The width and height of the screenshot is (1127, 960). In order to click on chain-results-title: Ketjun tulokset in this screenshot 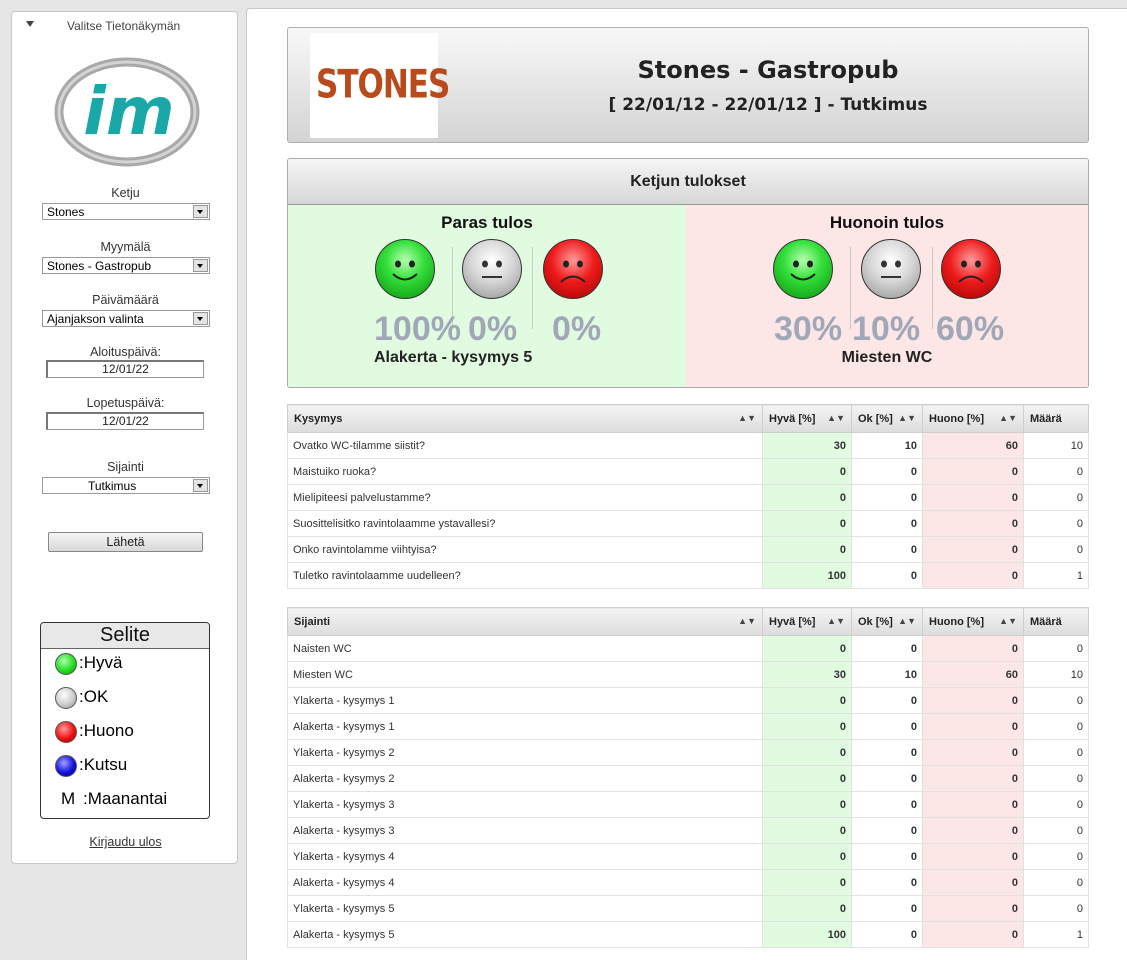, I will do `click(688, 182)`.